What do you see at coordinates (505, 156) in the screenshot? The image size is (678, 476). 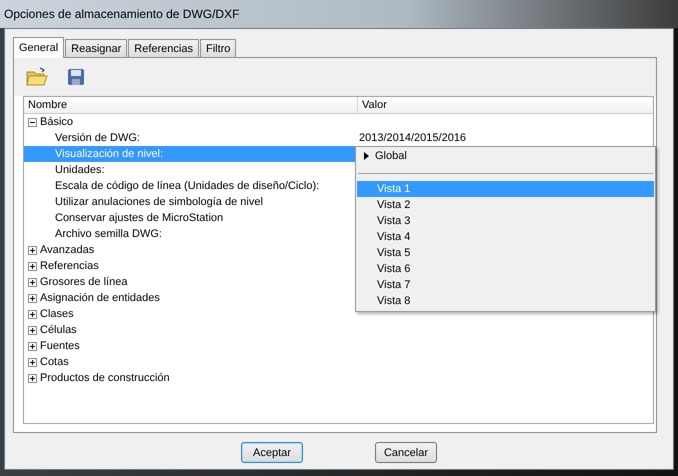 I see `menu-item: Global` at bounding box center [505, 156].